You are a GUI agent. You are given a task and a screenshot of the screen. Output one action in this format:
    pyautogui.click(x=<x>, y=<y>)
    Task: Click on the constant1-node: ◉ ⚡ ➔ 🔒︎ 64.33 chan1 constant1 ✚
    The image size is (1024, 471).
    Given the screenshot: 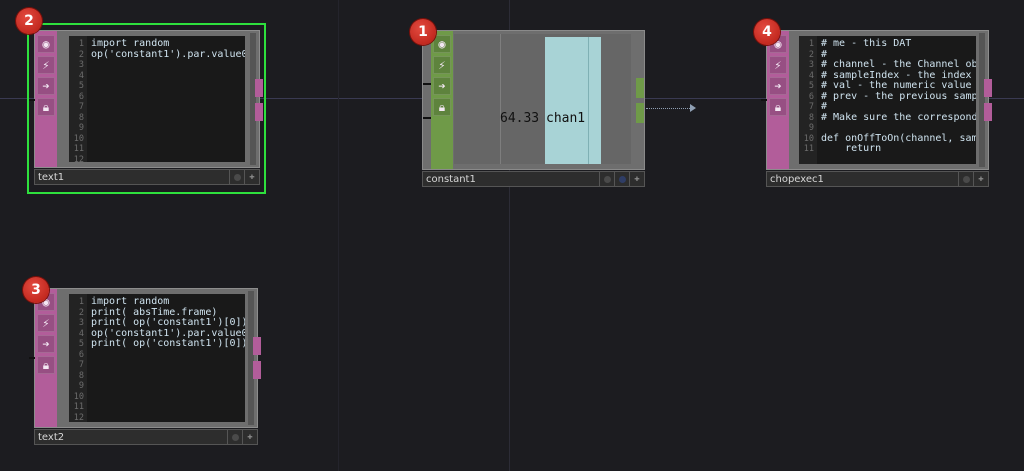 What is the action you would take?
    pyautogui.click(x=533, y=108)
    